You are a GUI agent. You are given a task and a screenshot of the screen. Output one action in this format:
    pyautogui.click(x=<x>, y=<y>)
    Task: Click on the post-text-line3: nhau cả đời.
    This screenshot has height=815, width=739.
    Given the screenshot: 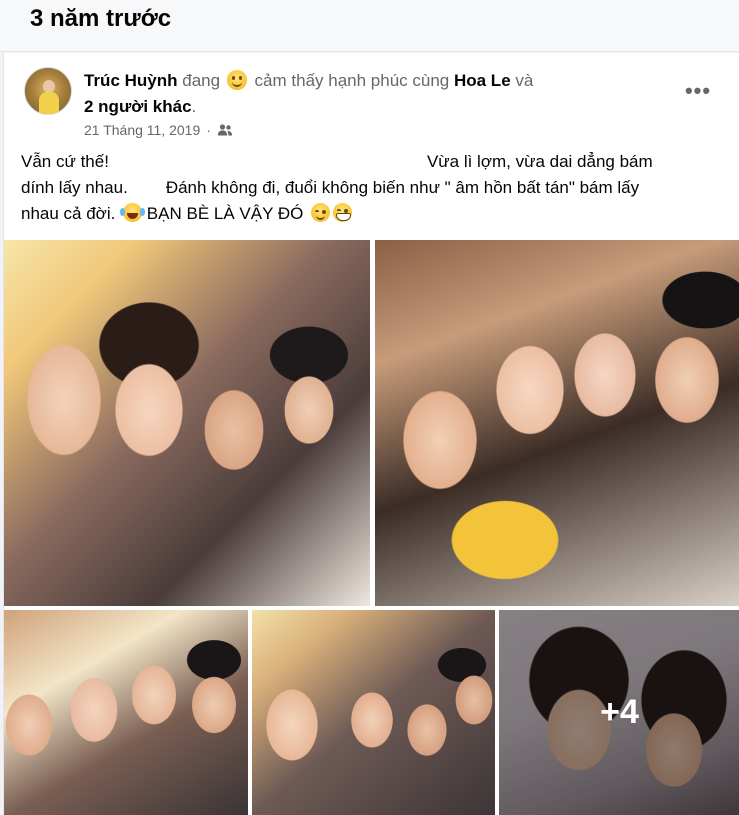 What is the action you would take?
    pyautogui.click(x=68, y=213)
    